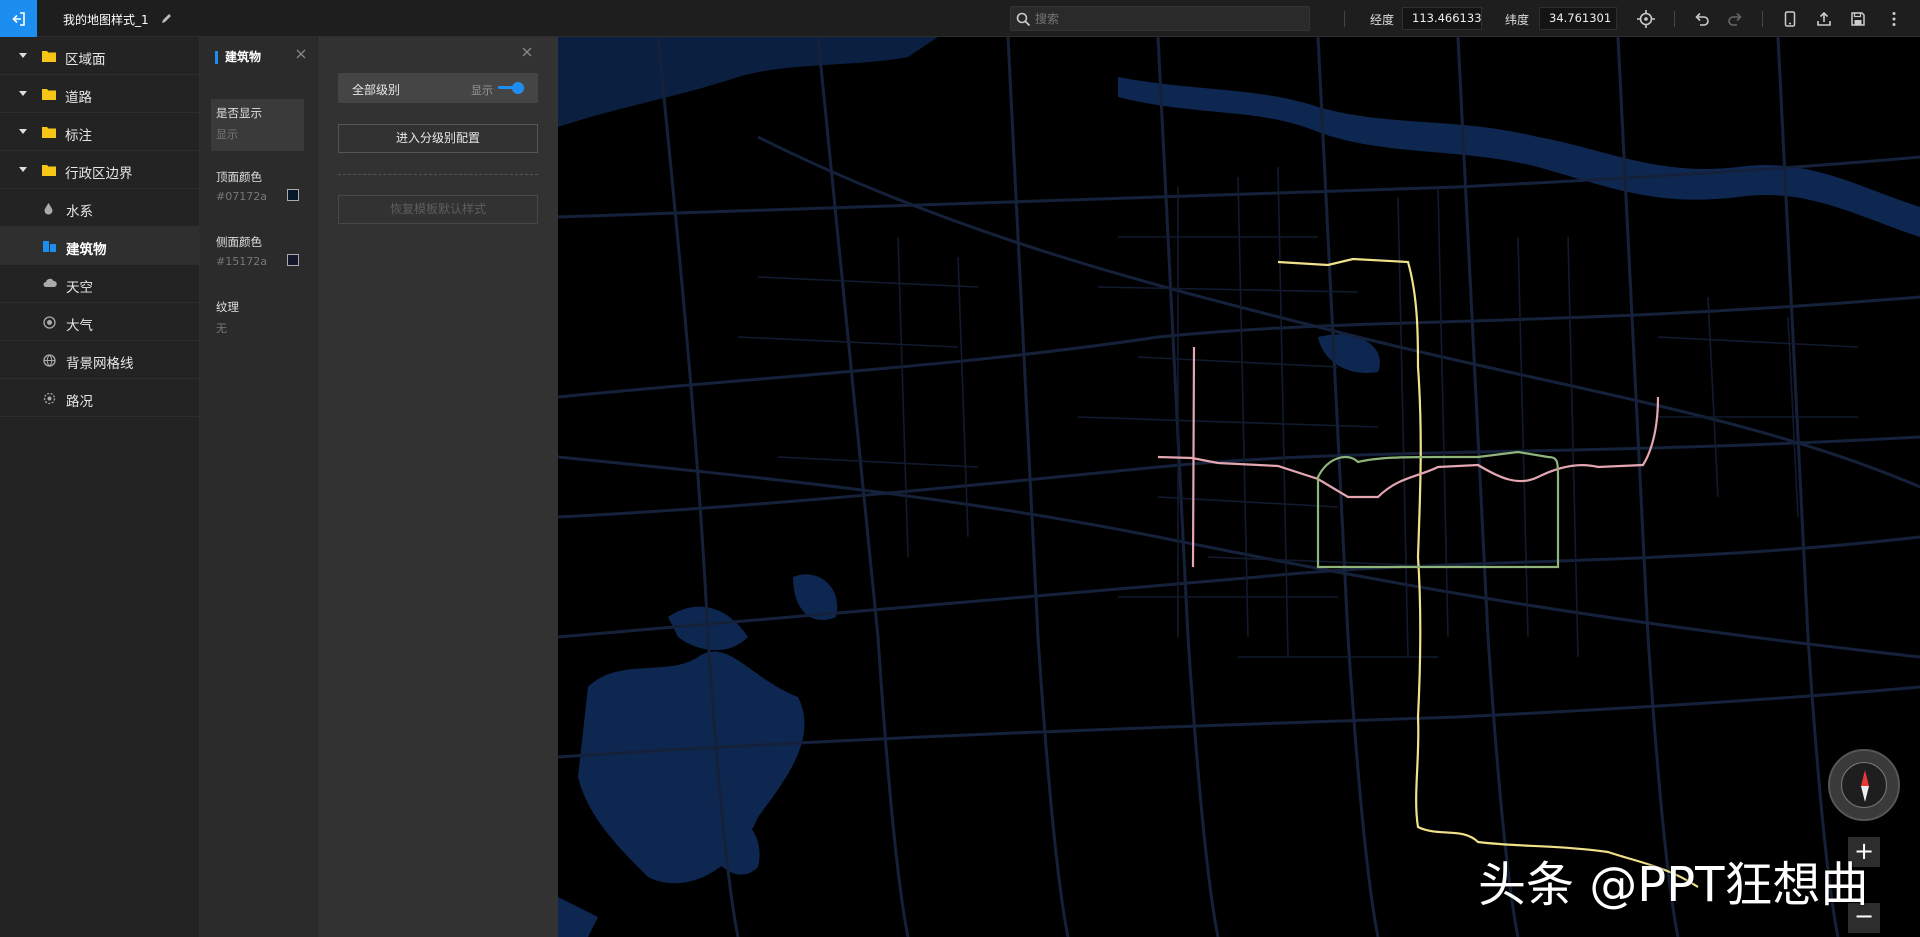 This screenshot has height=937, width=1920. What do you see at coordinates (376, 90) in the screenshot?
I see `all-levels-label: 全部级别` at bounding box center [376, 90].